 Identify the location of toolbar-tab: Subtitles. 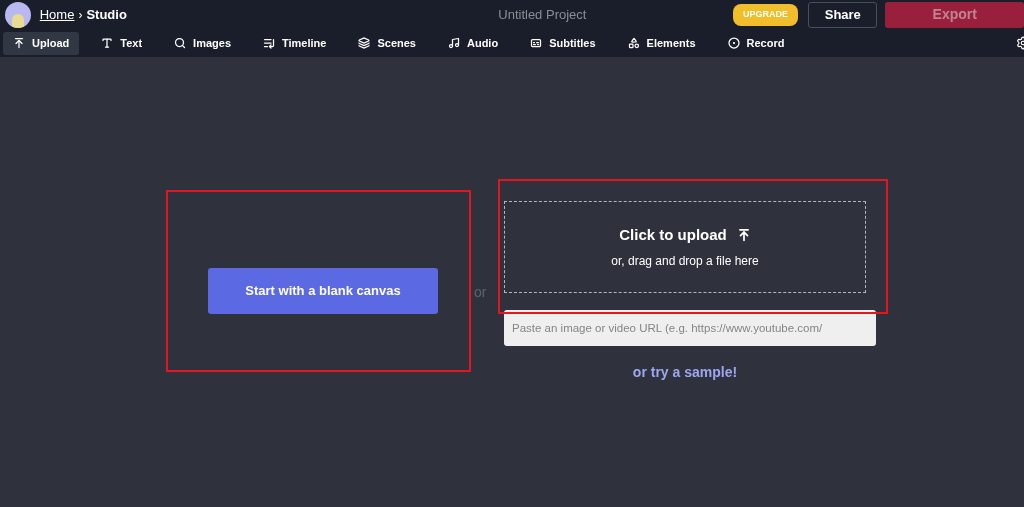
(563, 43).